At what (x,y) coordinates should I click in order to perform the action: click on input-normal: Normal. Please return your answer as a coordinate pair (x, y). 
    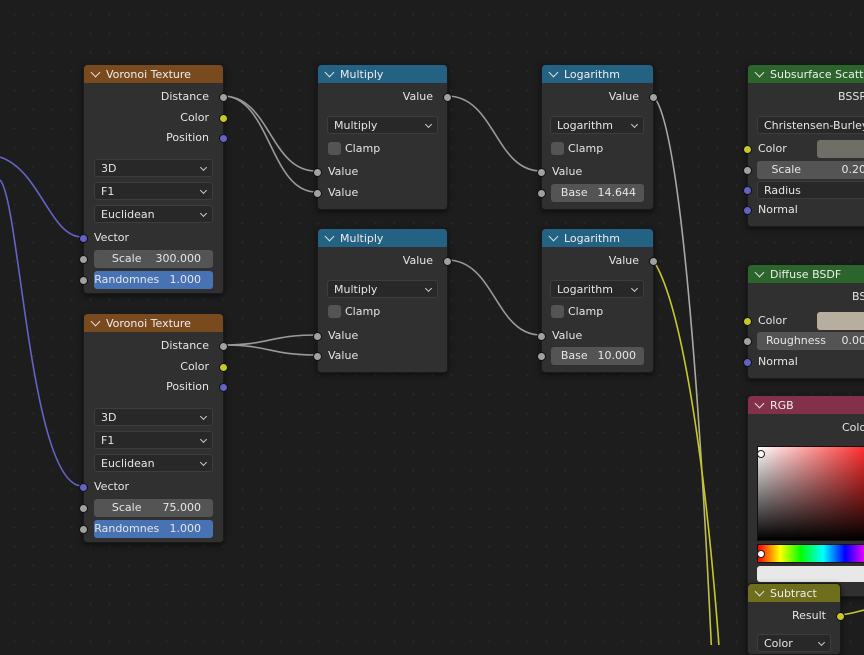
    Looking at the image, I should click on (778, 210).